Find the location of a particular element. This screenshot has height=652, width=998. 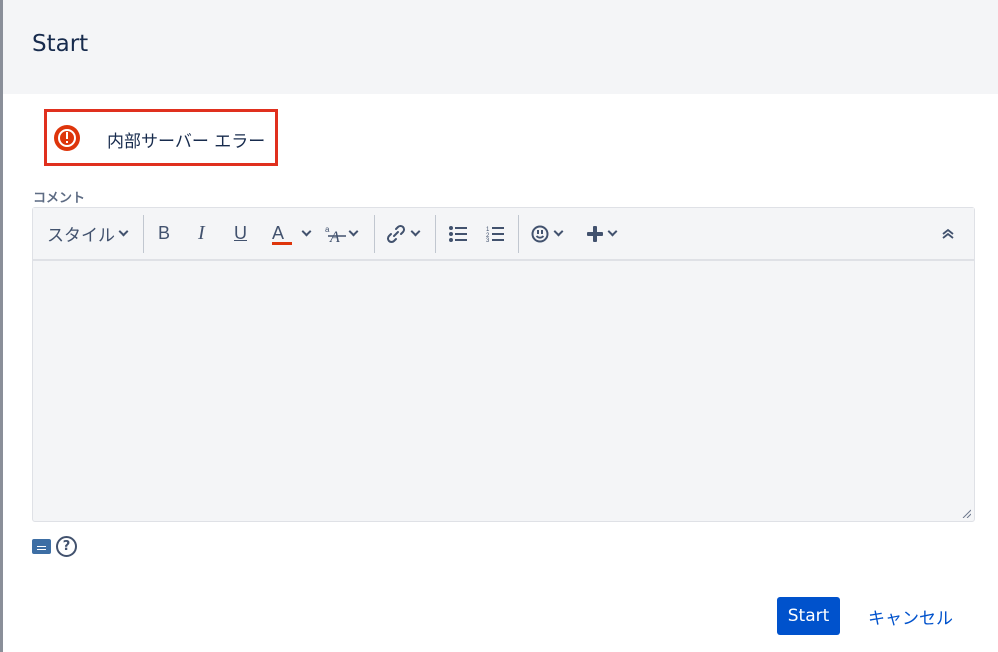

numbered-list-button: 1 2 3 is located at coordinates (495, 233).